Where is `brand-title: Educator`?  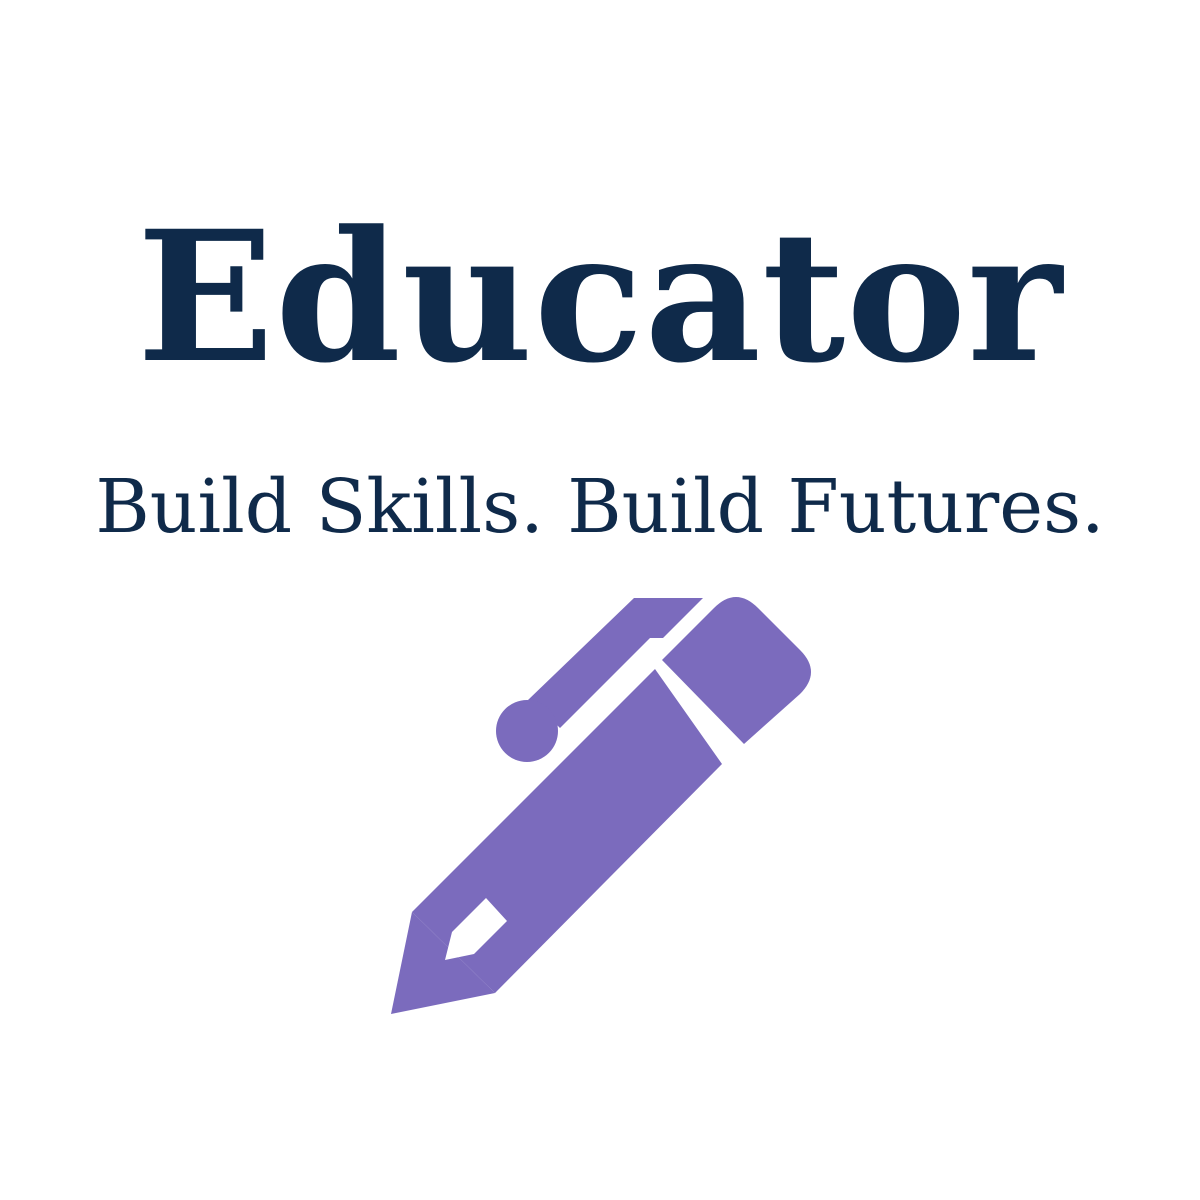
brand-title: Educator is located at coordinates (600, 297).